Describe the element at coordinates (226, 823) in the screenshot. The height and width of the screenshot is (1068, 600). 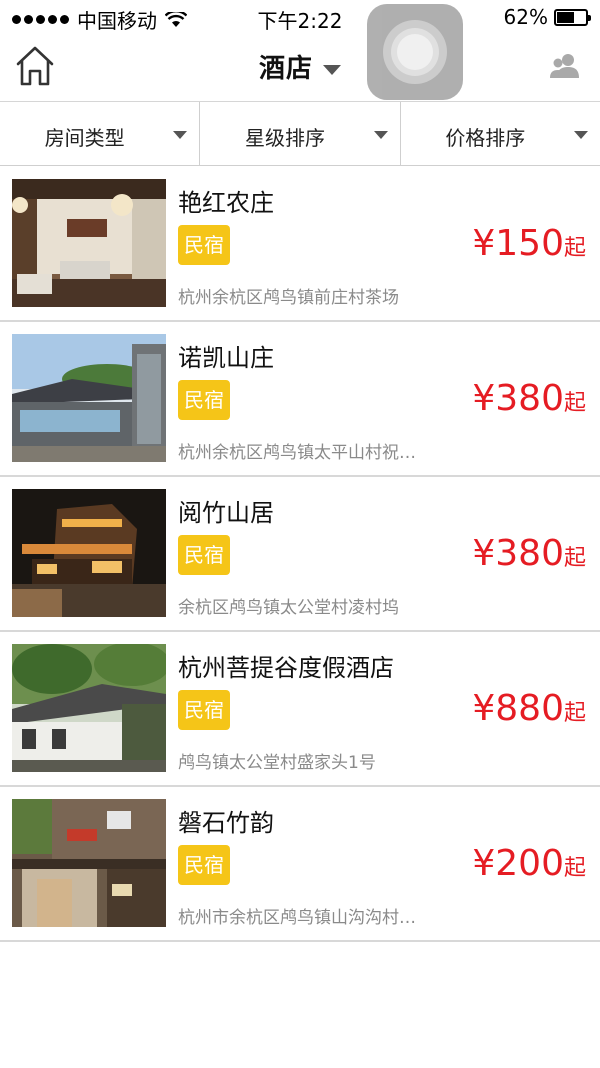
I see `hotel-name: 磐石竹韵` at that location.